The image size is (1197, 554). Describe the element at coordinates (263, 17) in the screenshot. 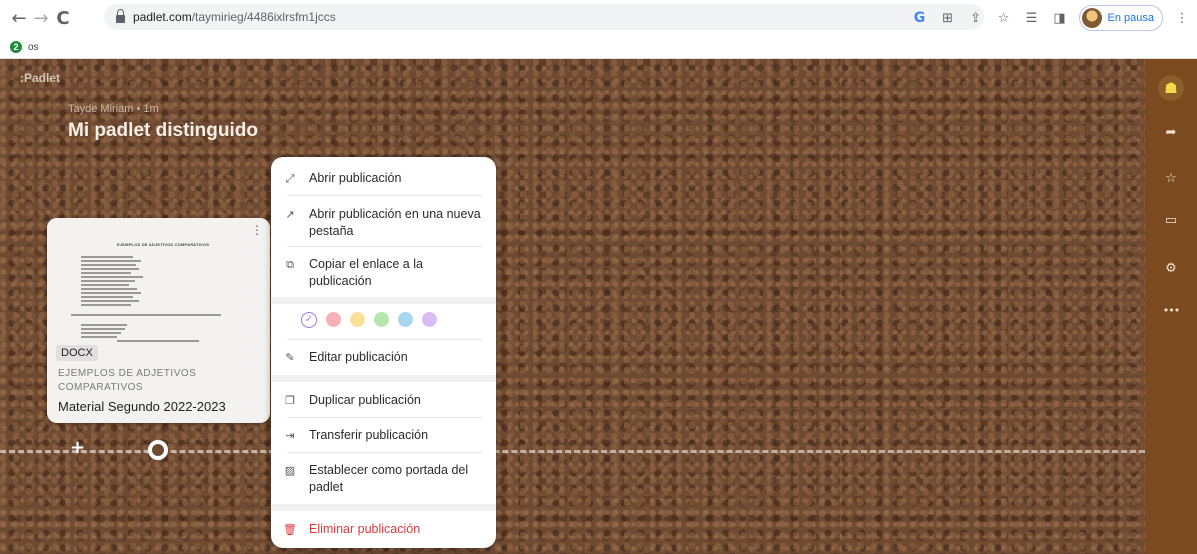

I see `url-path: /taymirieg/4486ixlrsfm1jccs` at that location.